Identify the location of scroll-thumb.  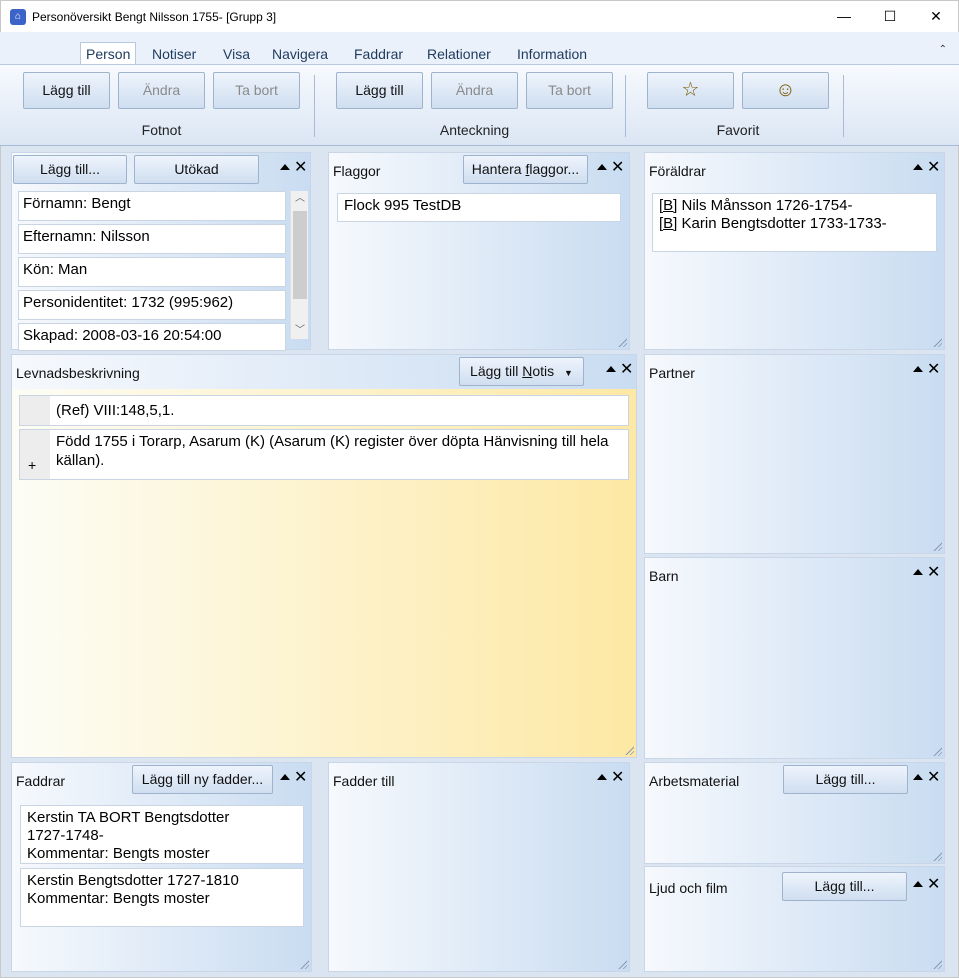
(300, 255).